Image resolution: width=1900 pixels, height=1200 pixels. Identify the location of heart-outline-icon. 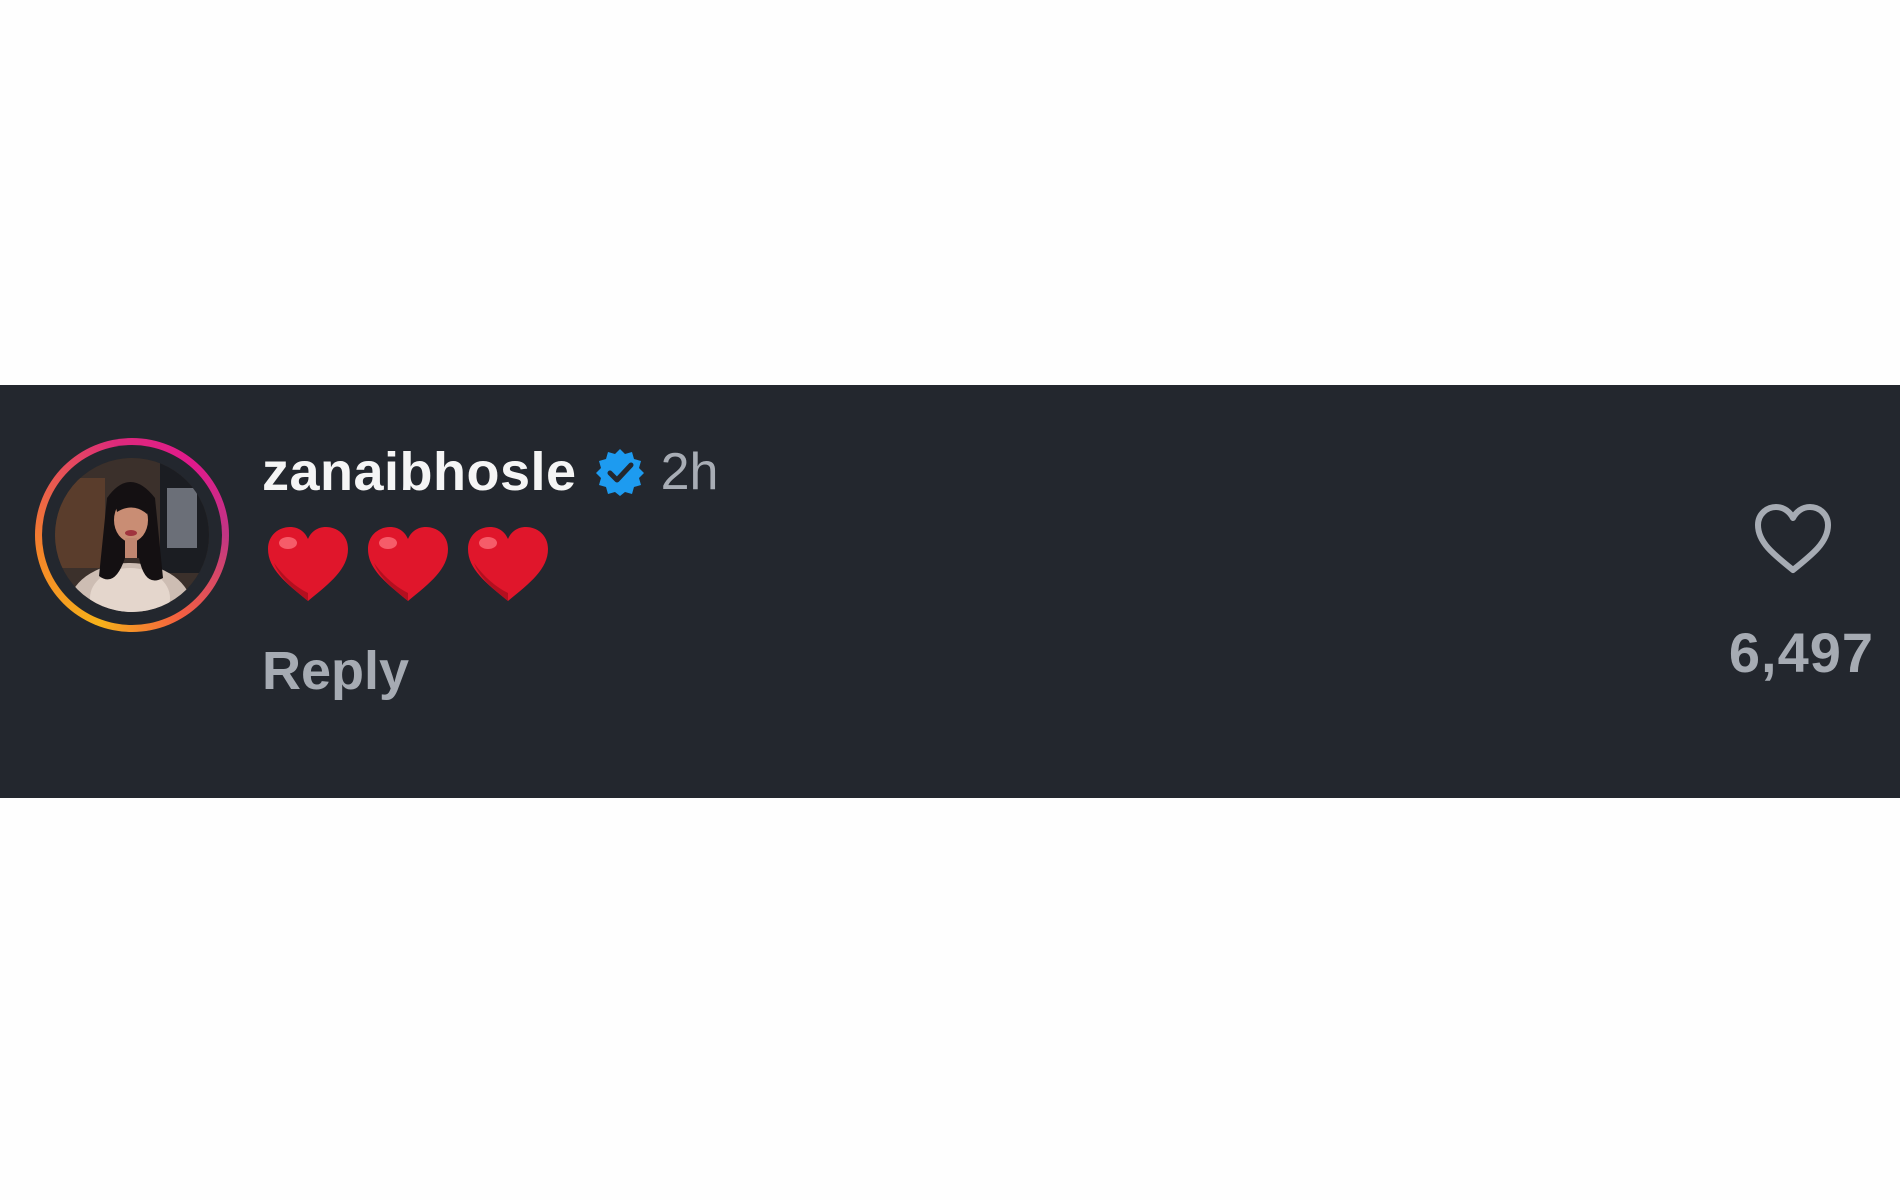
(1793, 539).